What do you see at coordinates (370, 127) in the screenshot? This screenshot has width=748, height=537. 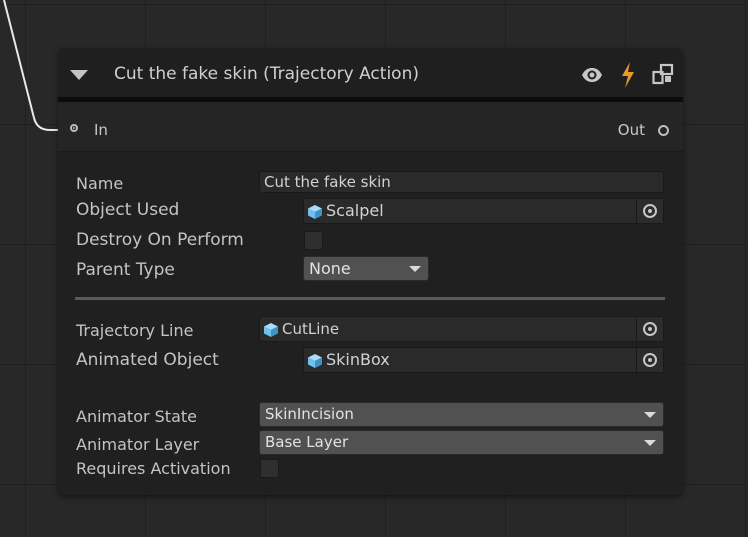 I see `ports-bar: In Out` at bounding box center [370, 127].